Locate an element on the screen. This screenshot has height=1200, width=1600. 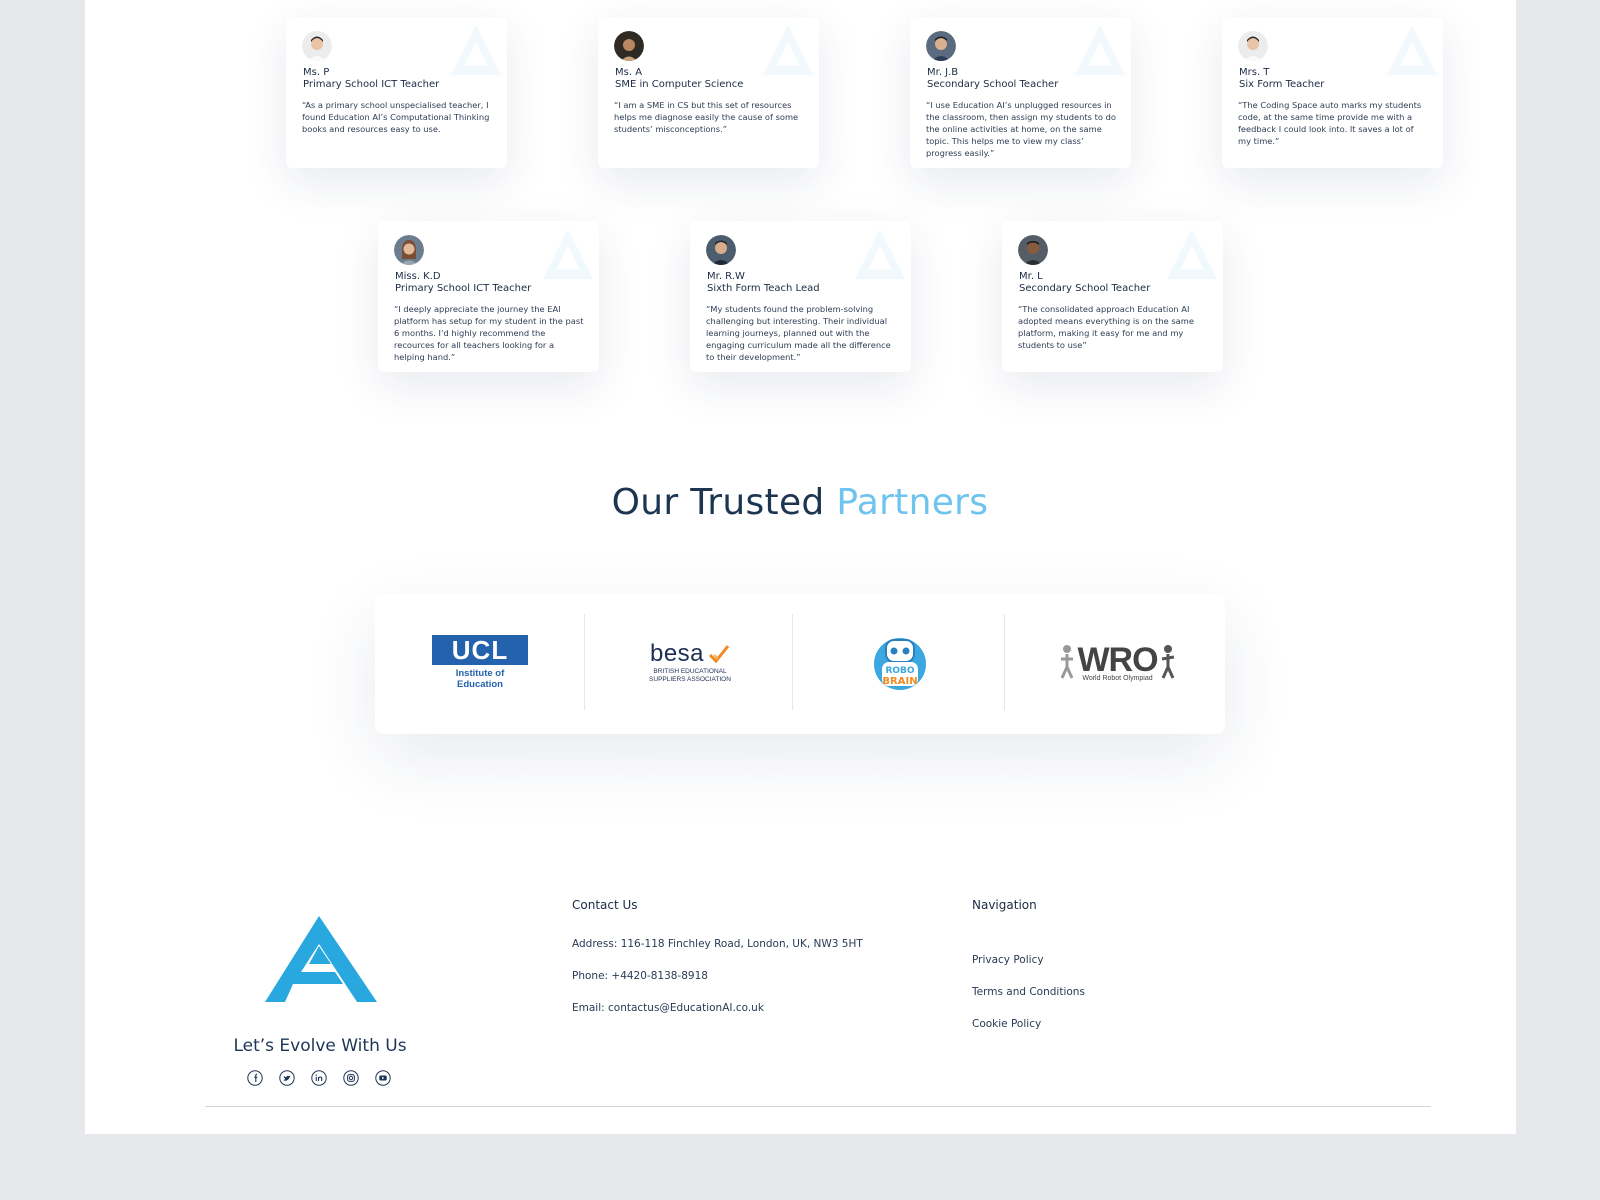
checkmark-icon is located at coordinates (719, 654).